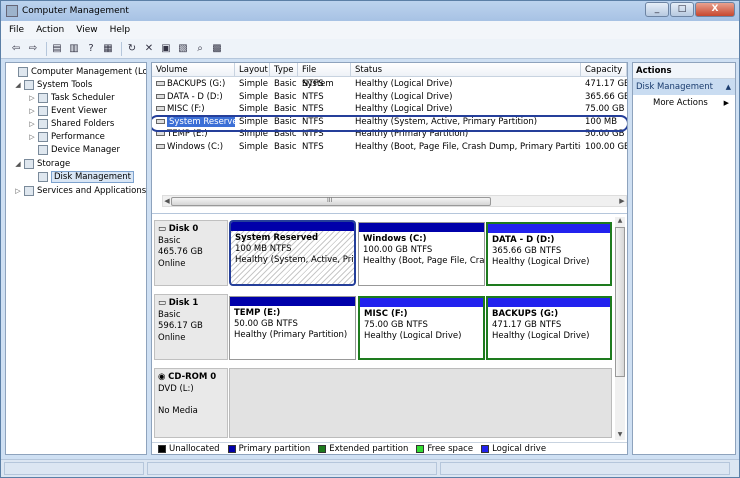 The height and width of the screenshot is (478, 740). I want to click on horizontal-scrollbar: ◀ III ▶, so click(394, 201).